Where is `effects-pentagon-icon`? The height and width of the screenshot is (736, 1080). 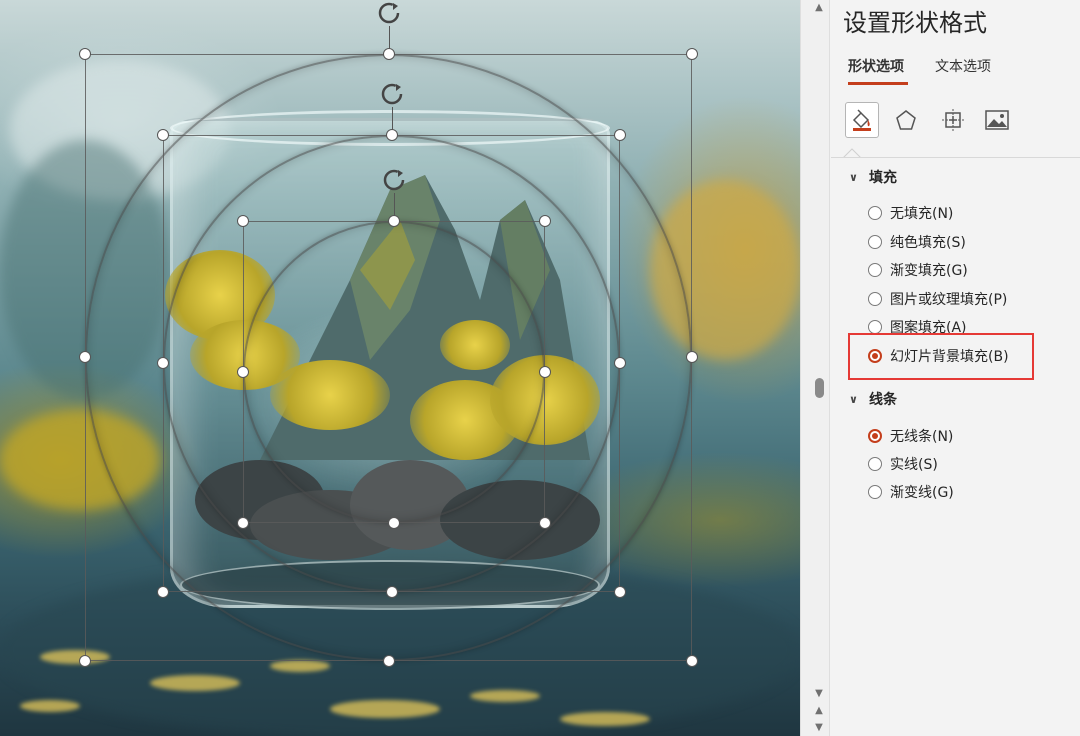 effects-pentagon-icon is located at coordinates (906, 120).